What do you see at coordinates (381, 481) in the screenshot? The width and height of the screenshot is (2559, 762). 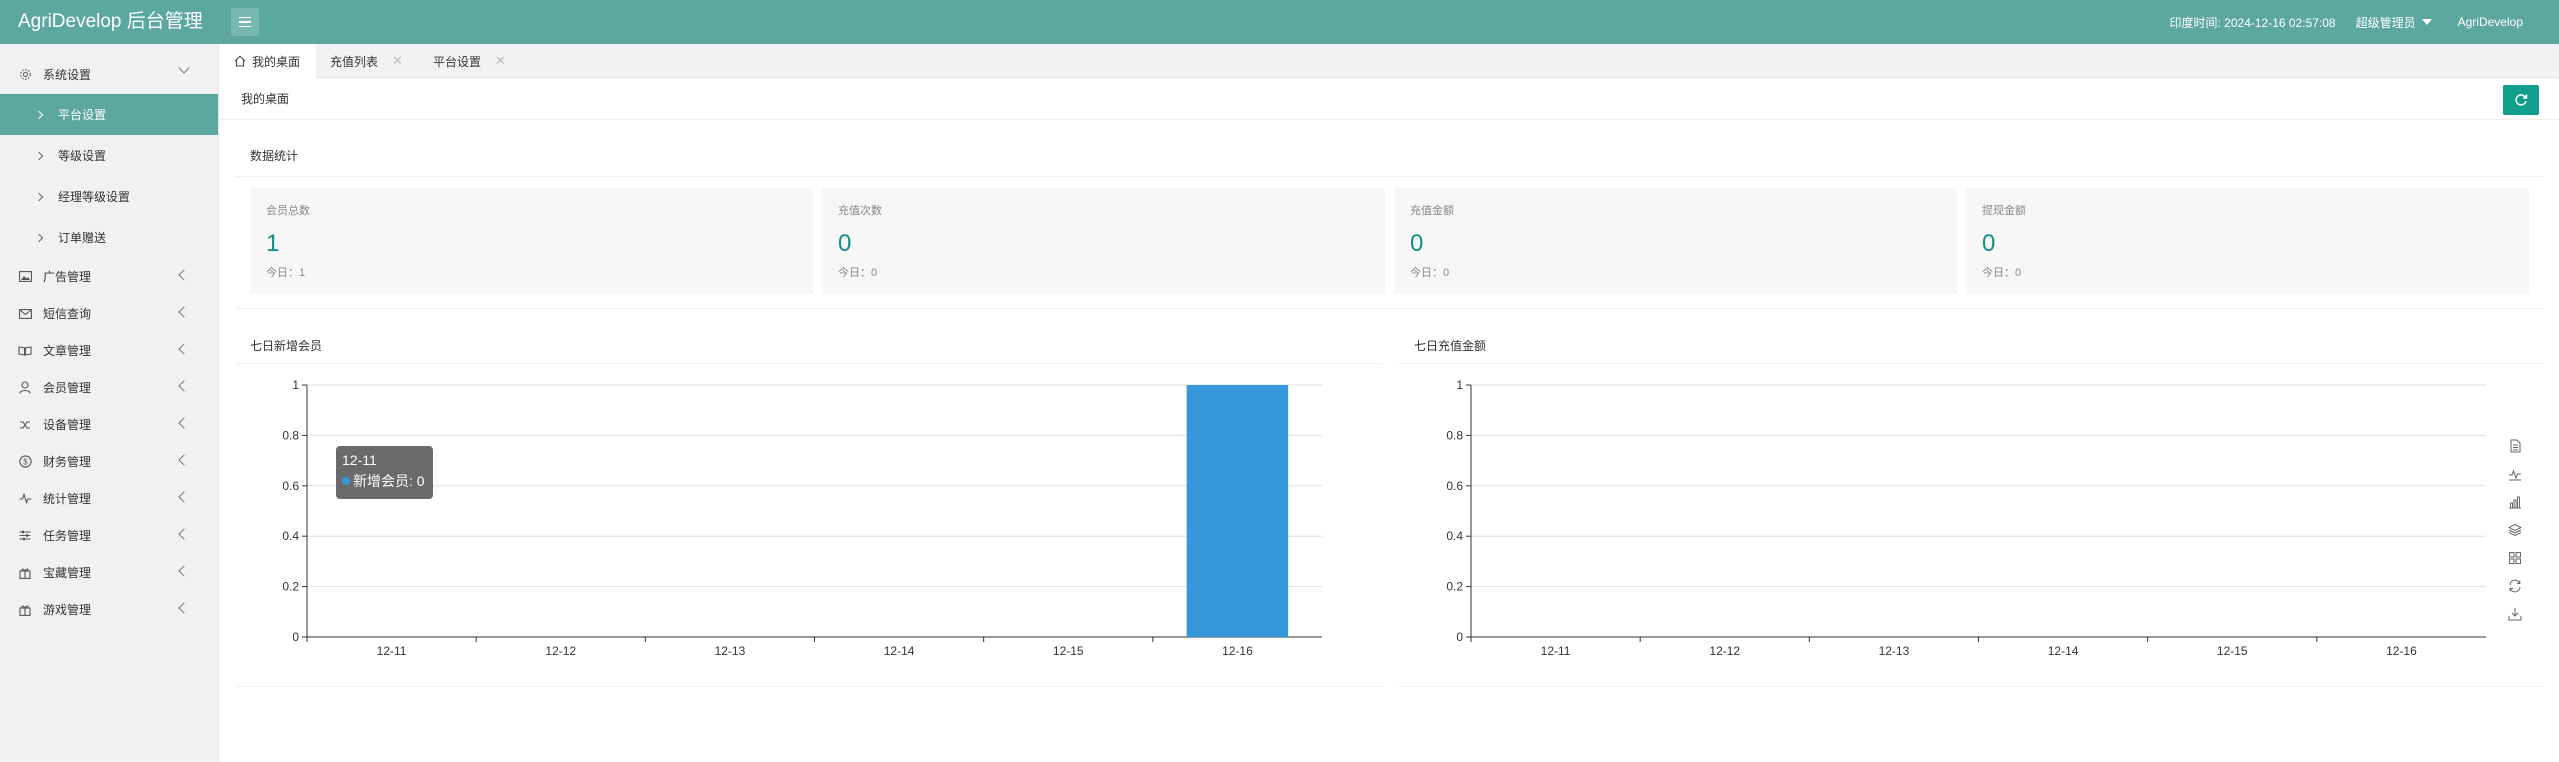 I see `tooltip-series: 新增会员` at bounding box center [381, 481].